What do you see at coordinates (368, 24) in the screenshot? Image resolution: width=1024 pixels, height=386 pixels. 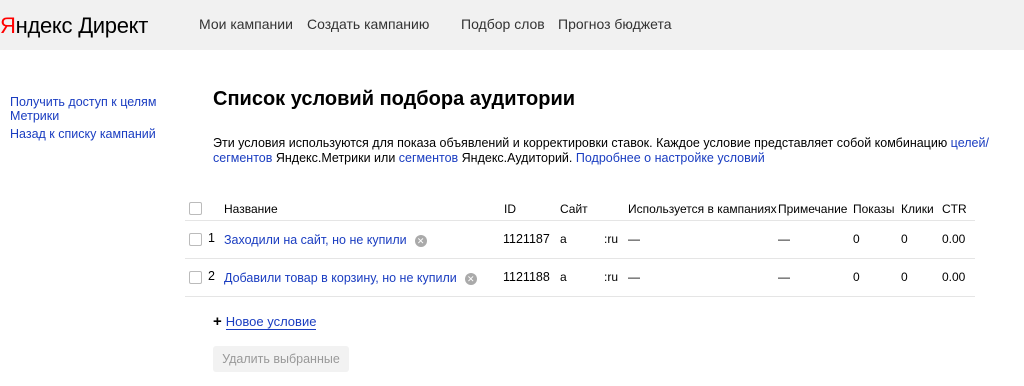 I see `nav-create-campaign: Создать кампанию` at bounding box center [368, 24].